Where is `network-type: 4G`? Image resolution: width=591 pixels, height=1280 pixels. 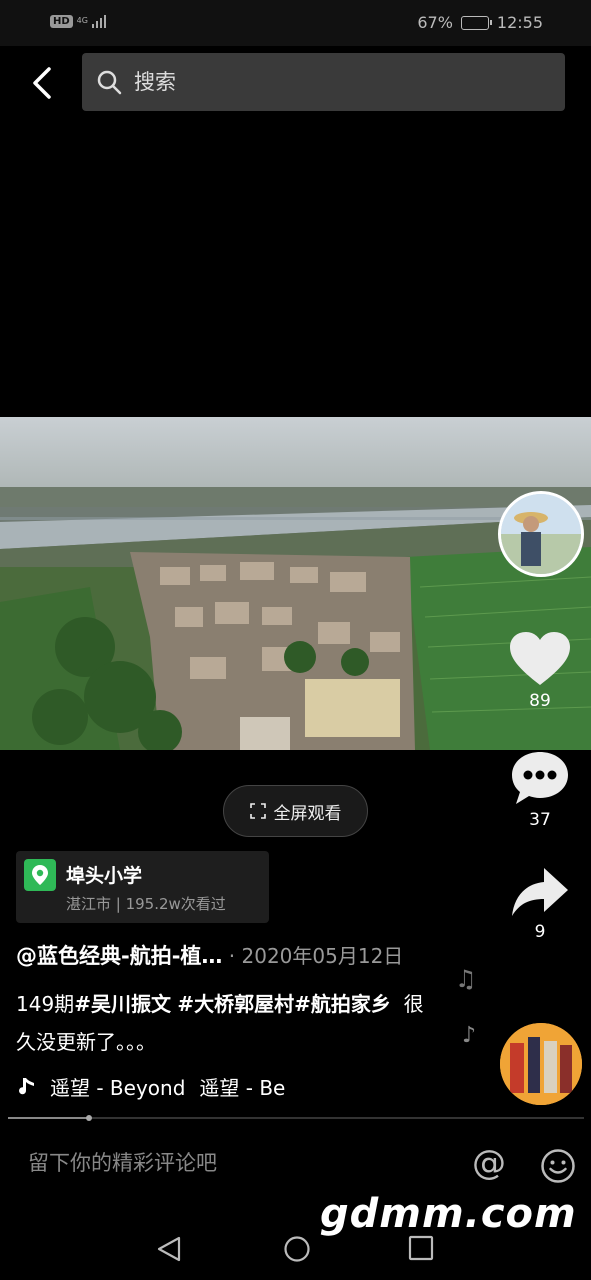 network-type: 4G is located at coordinates (82, 20).